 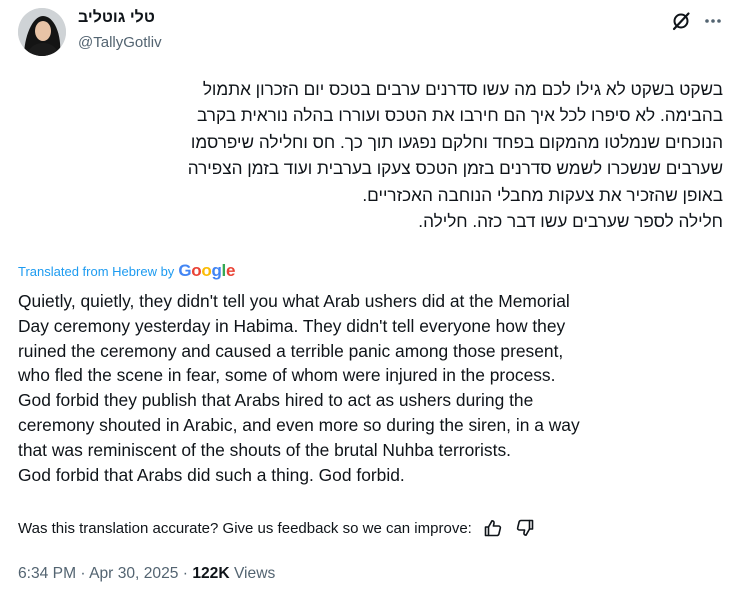 What do you see at coordinates (96, 271) in the screenshot?
I see `translated-label: Translated from Hebrew by` at bounding box center [96, 271].